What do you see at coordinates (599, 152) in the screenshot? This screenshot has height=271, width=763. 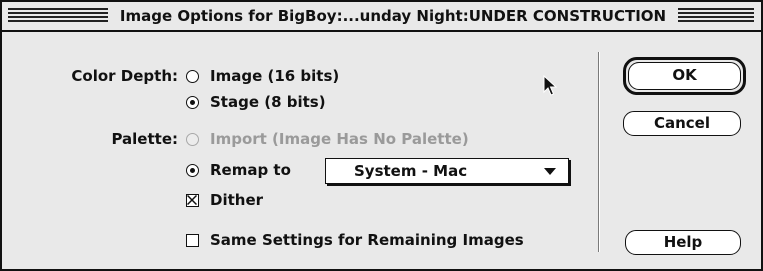 I see `vertical-divider` at bounding box center [599, 152].